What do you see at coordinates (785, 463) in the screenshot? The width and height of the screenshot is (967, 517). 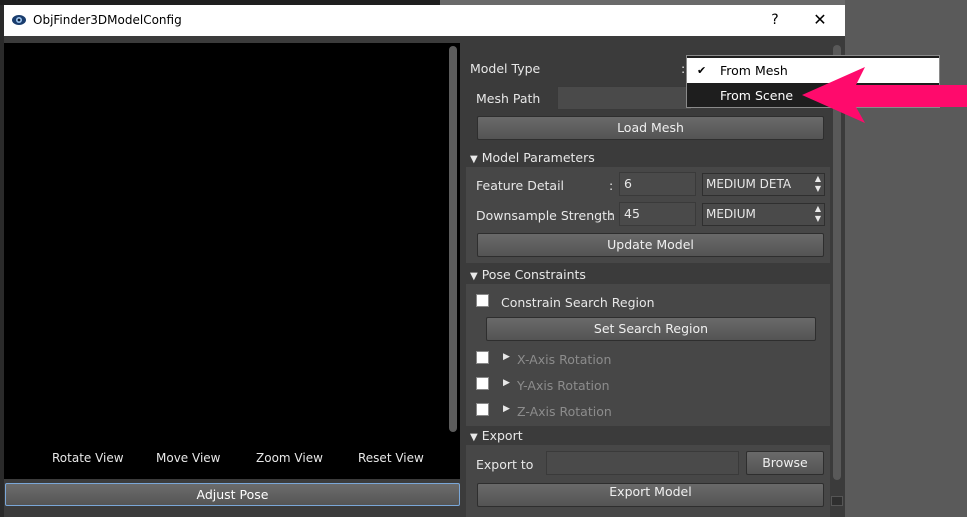 I see `browse-button: Browse` at bounding box center [785, 463].